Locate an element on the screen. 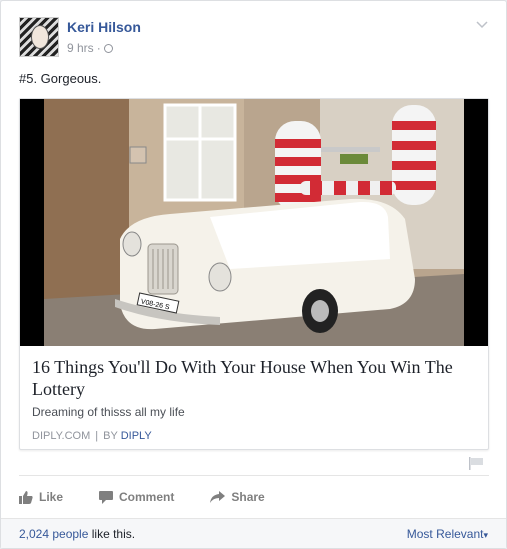  link-source: DIPLY.COM | BY DIPLY is located at coordinates (92, 436).